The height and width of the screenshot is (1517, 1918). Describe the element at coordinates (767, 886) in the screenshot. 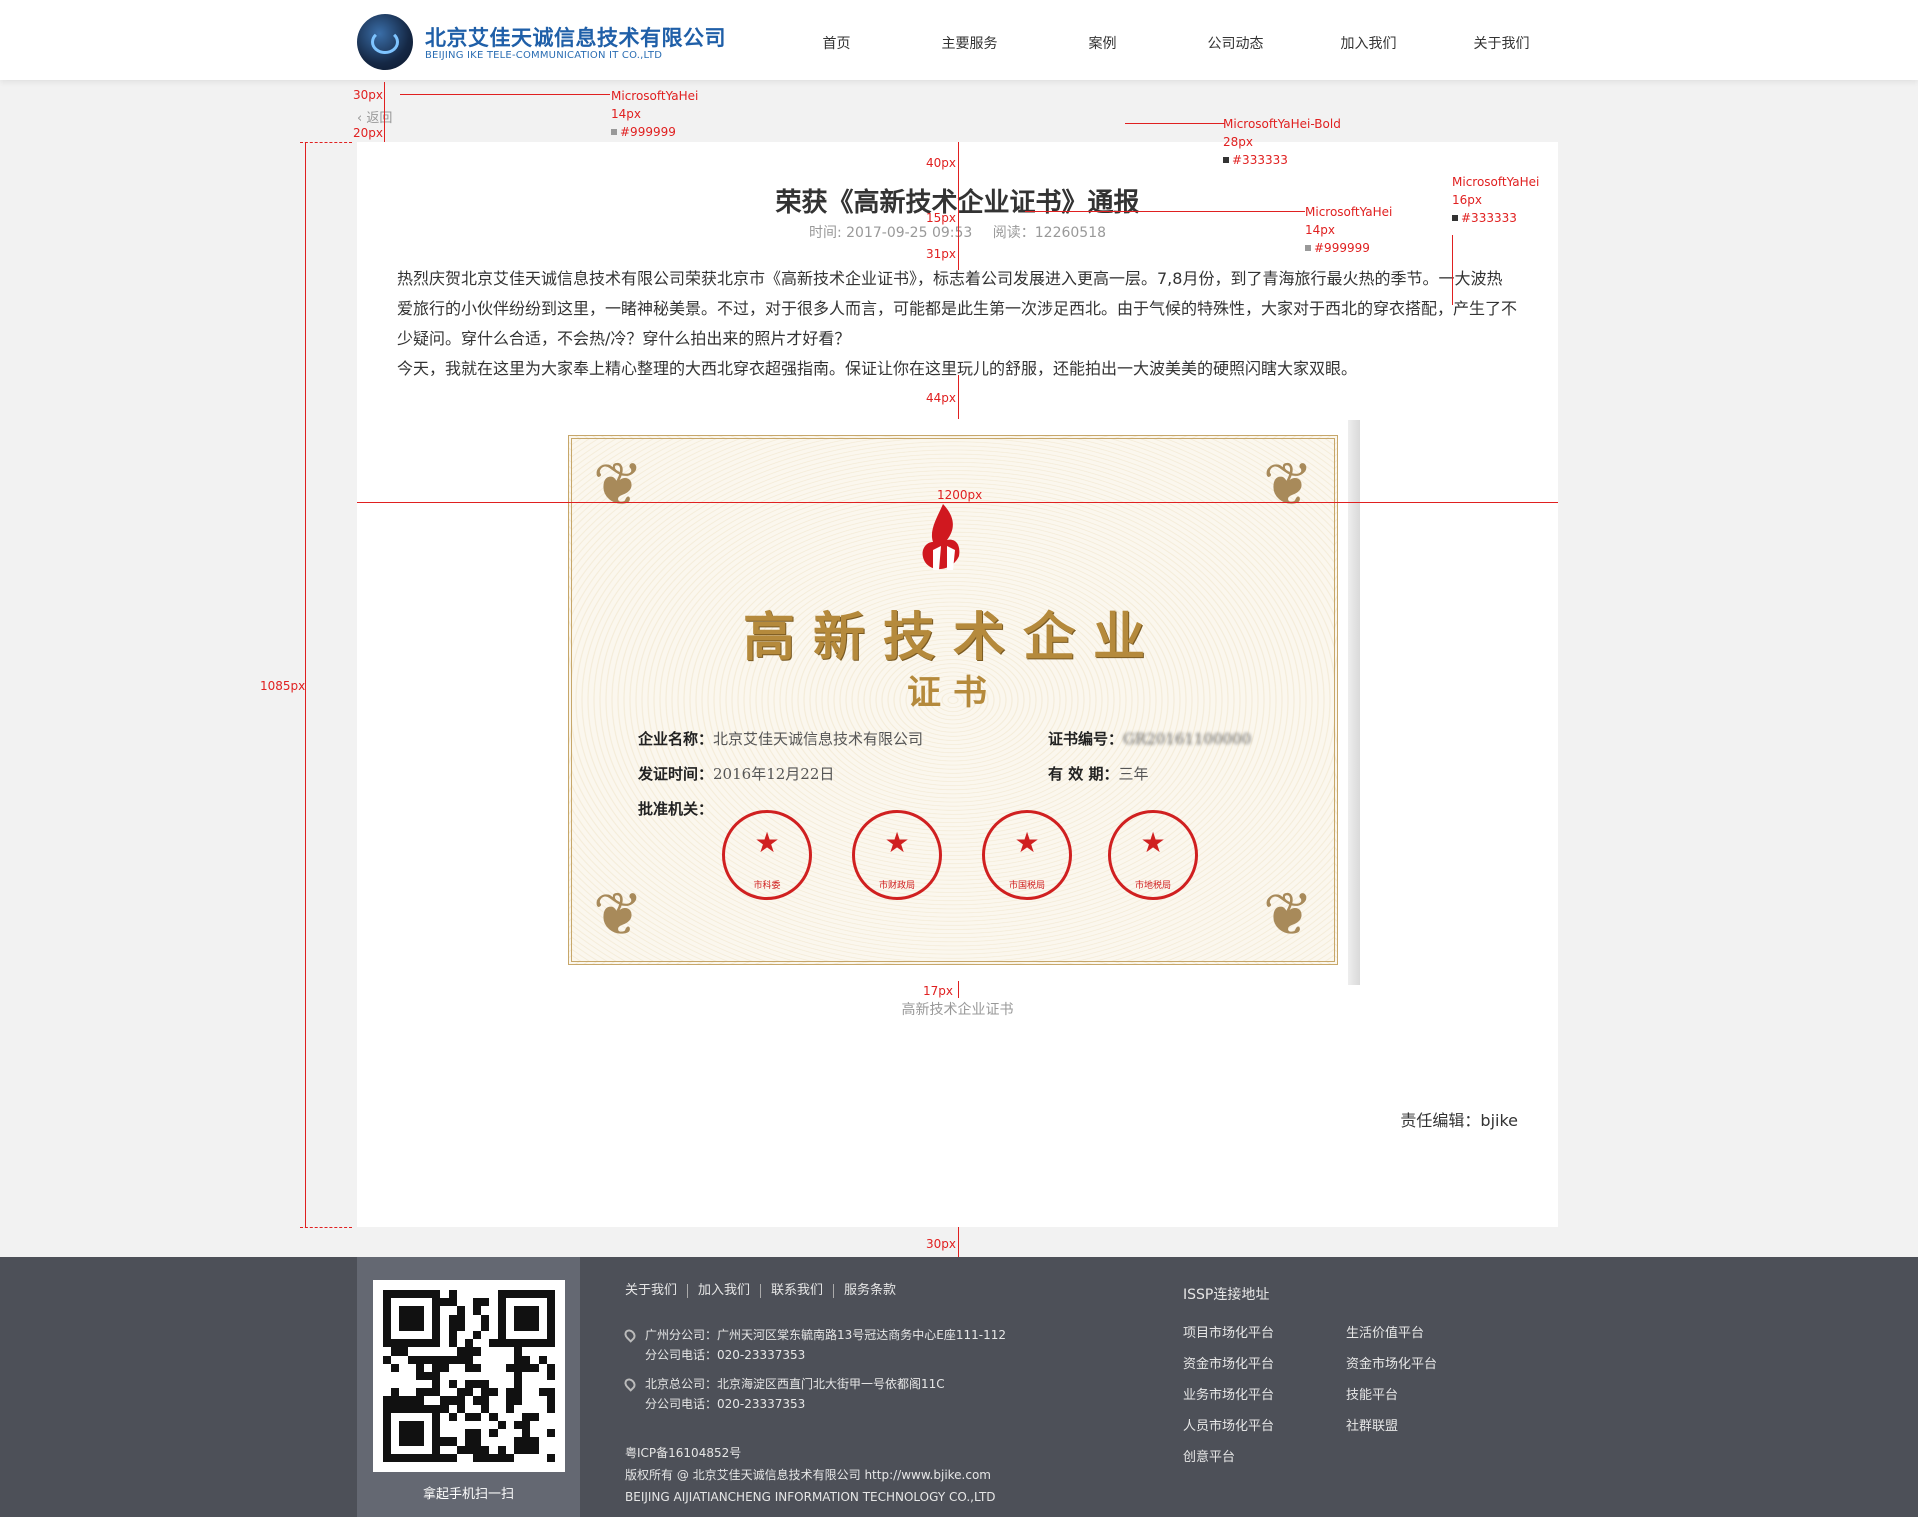

I see `seal-label: 市科委` at that location.